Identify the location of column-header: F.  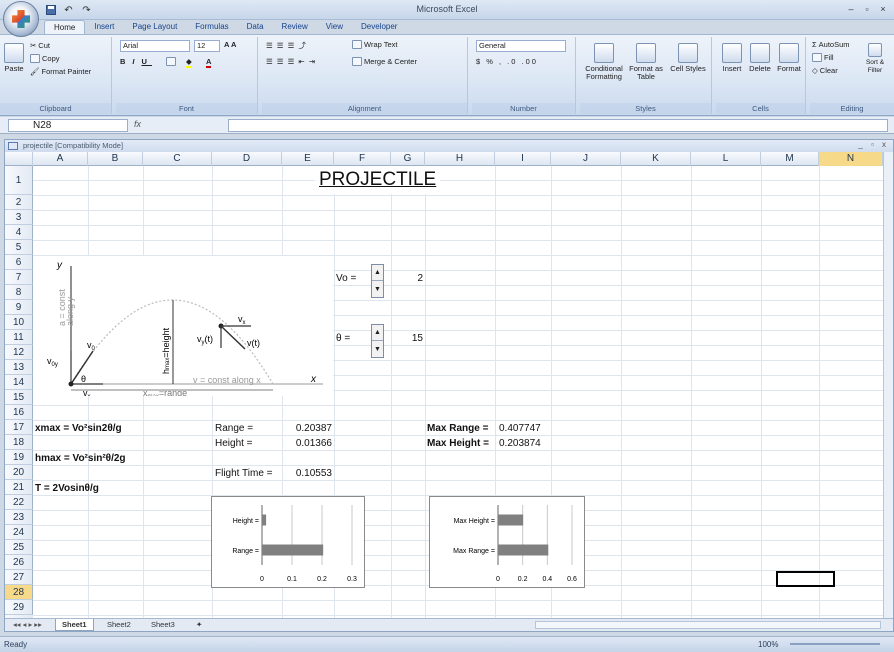
(362, 159).